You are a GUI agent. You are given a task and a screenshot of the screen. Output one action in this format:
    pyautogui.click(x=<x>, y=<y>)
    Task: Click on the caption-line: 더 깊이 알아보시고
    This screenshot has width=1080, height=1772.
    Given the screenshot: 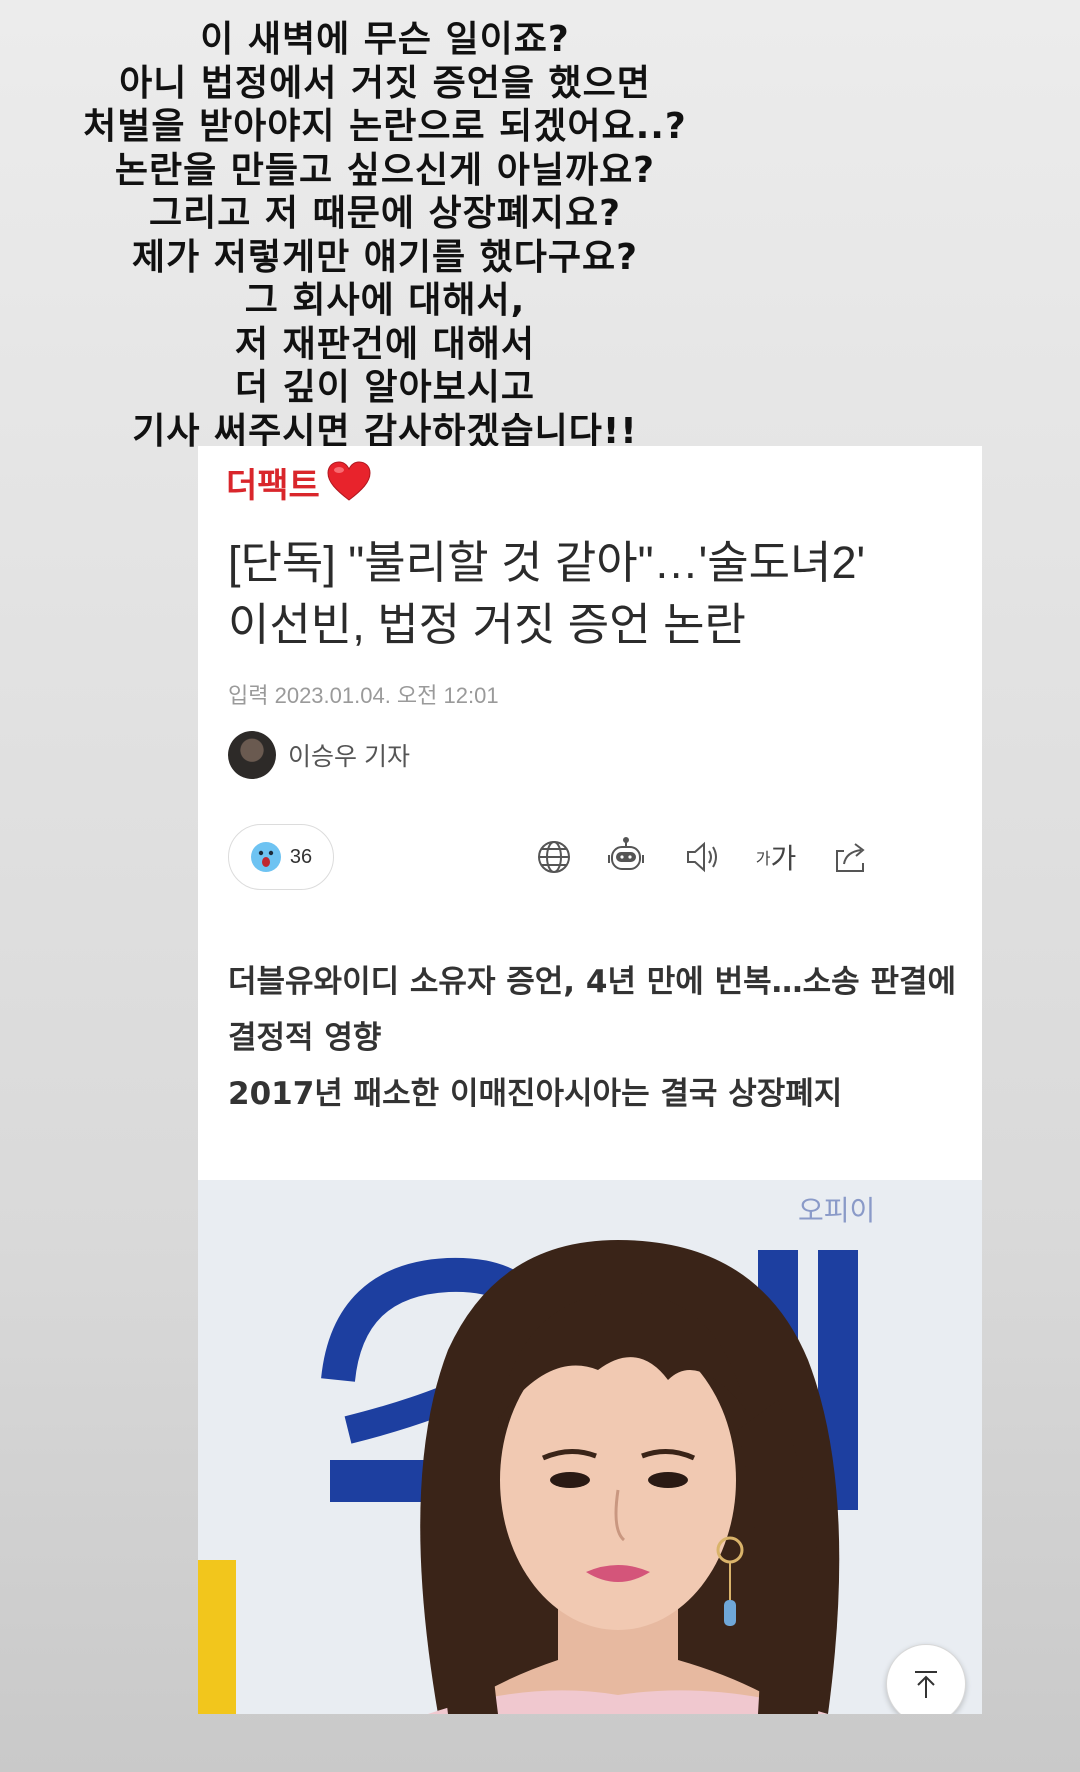 What is the action you would take?
    pyautogui.click(x=385, y=387)
    